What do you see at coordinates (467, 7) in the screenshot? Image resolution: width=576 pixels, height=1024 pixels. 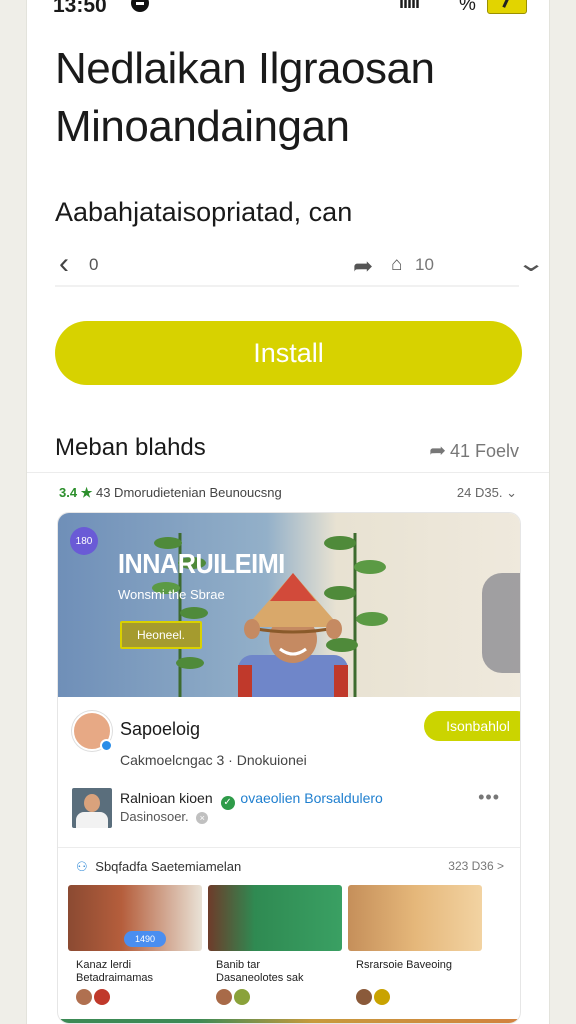 I see `battery-percent: %` at bounding box center [467, 7].